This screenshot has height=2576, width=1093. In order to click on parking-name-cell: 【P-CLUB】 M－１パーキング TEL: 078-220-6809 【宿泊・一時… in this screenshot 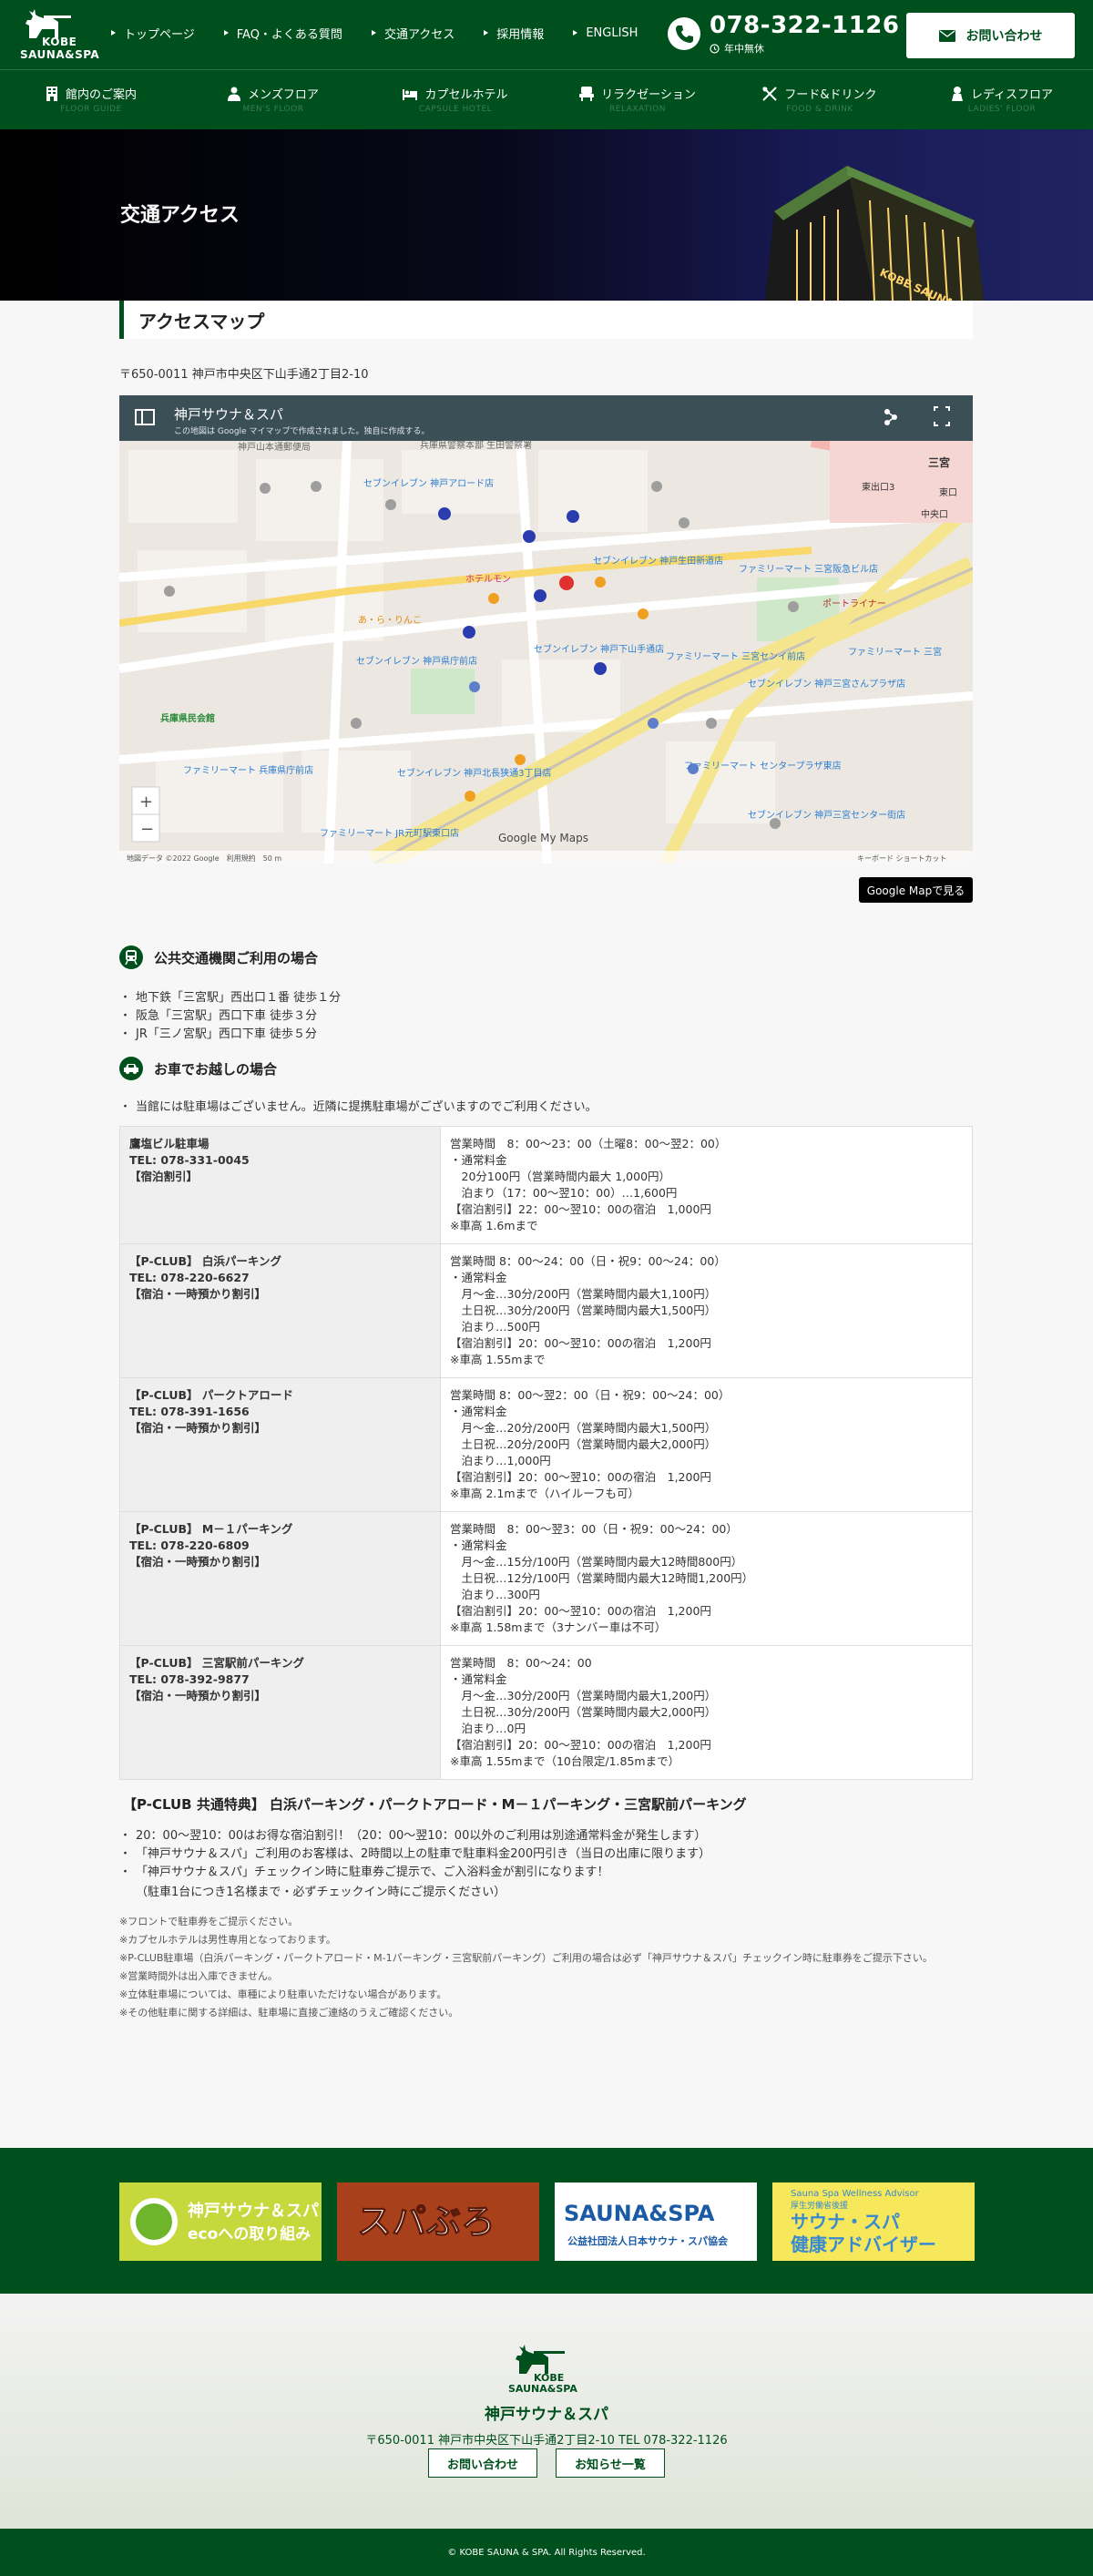, I will do `click(280, 1578)`.